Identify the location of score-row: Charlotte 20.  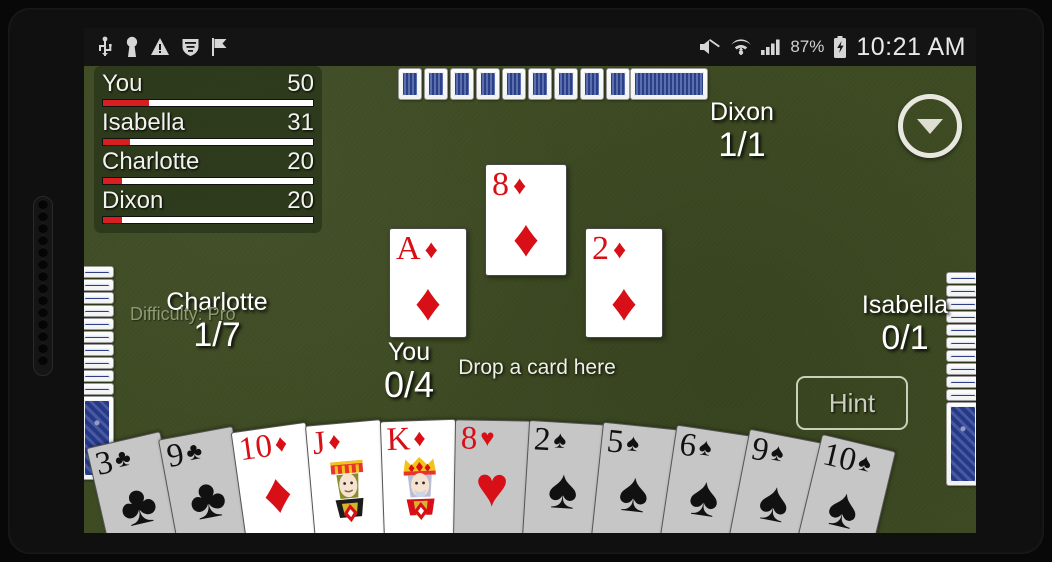
(208, 166).